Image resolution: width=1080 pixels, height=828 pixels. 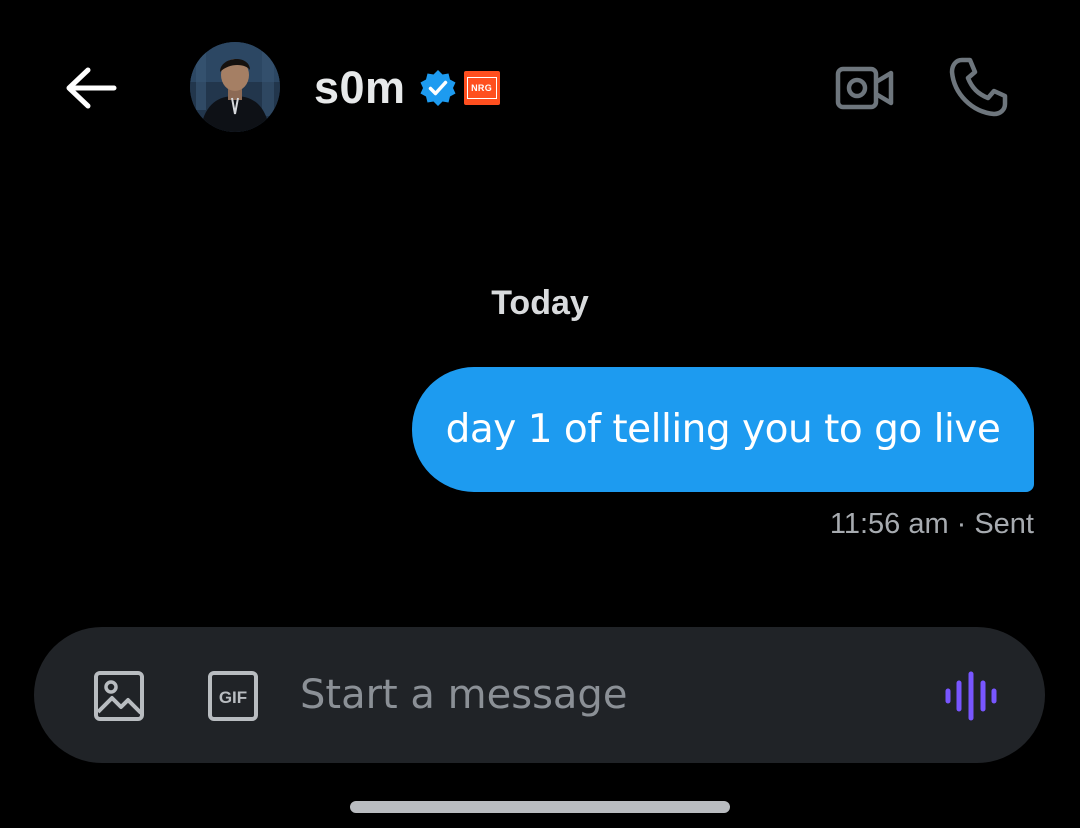 I want to click on voice-waveform-icon, so click(x=971, y=696).